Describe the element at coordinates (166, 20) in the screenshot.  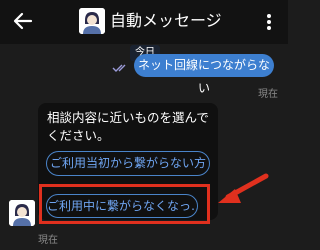
I see `page-title: 自動メッセージ` at that location.